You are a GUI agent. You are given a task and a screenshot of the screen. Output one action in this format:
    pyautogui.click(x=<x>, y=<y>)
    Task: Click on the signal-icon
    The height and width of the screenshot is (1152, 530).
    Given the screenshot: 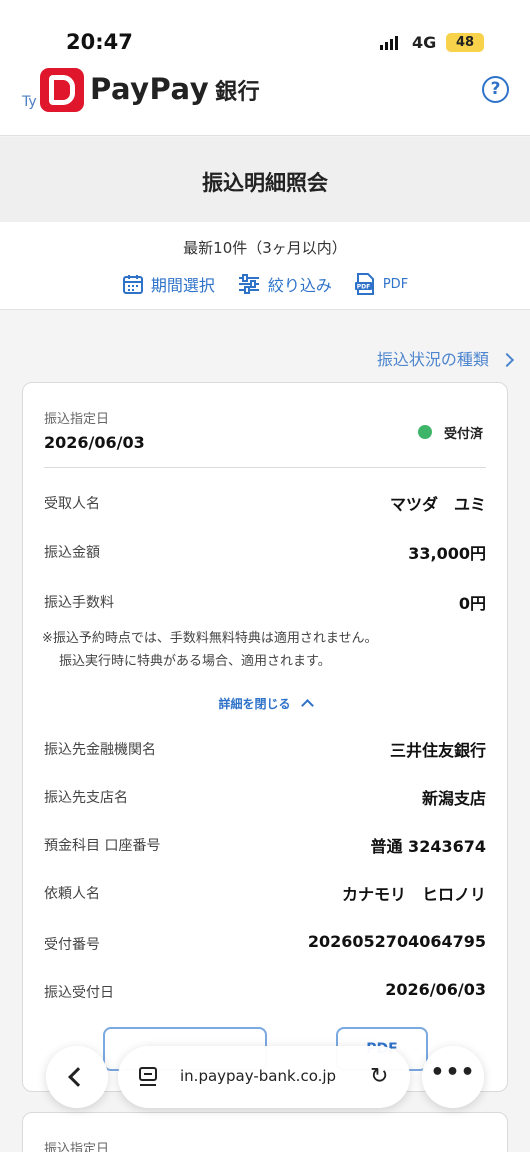 What is the action you would take?
    pyautogui.click(x=389, y=43)
    